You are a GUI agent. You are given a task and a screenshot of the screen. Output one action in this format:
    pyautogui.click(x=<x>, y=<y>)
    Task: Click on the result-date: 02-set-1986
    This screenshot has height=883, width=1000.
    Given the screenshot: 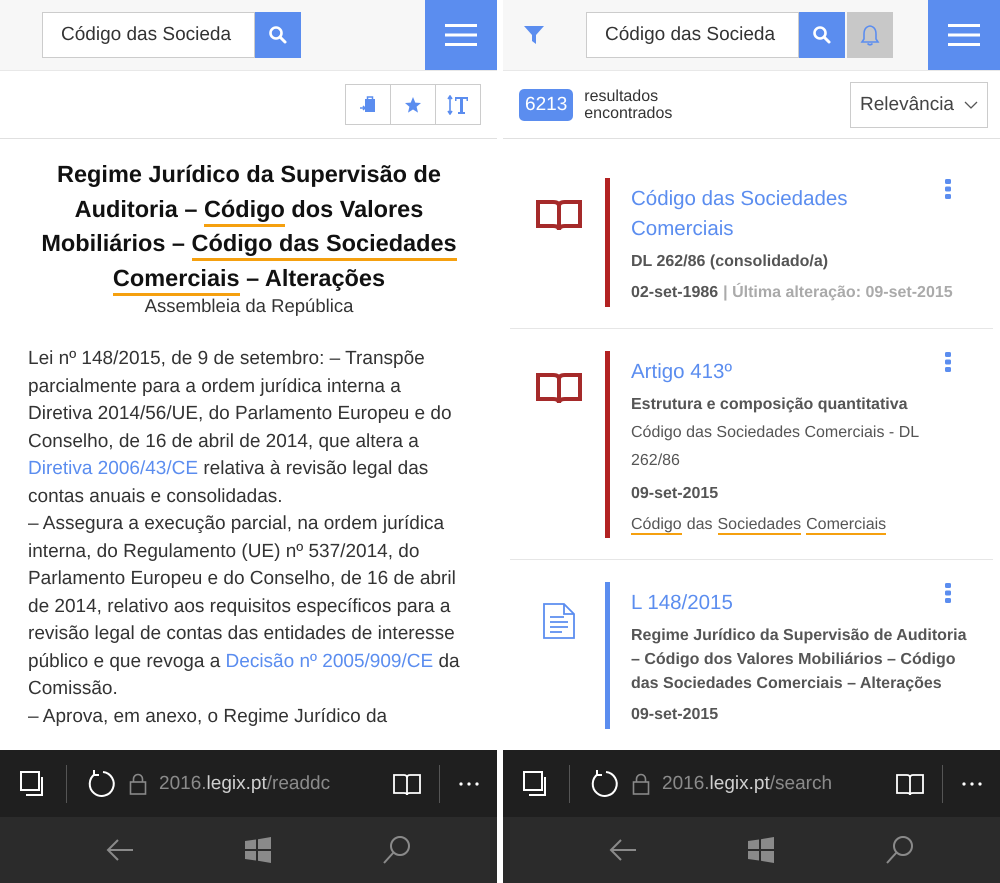 What is the action you would take?
    pyautogui.click(x=674, y=292)
    